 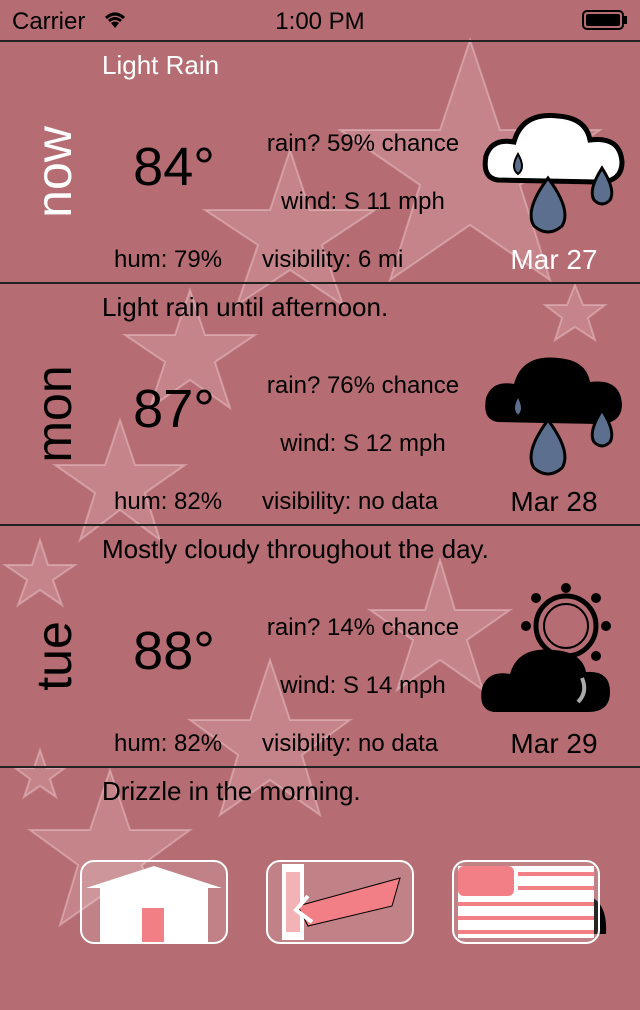 I want to click on home-button, so click(x=154, y=902).